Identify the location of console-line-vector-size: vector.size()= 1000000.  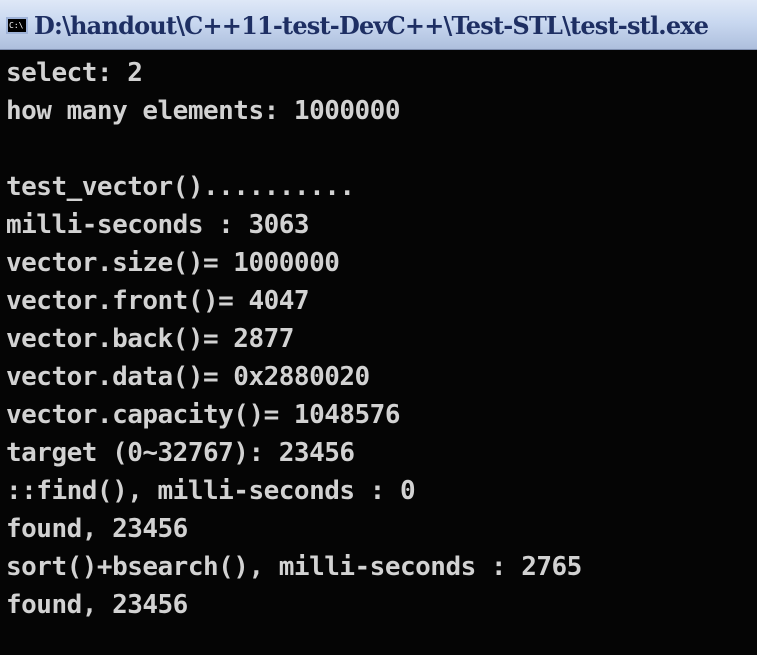
(173, 263).